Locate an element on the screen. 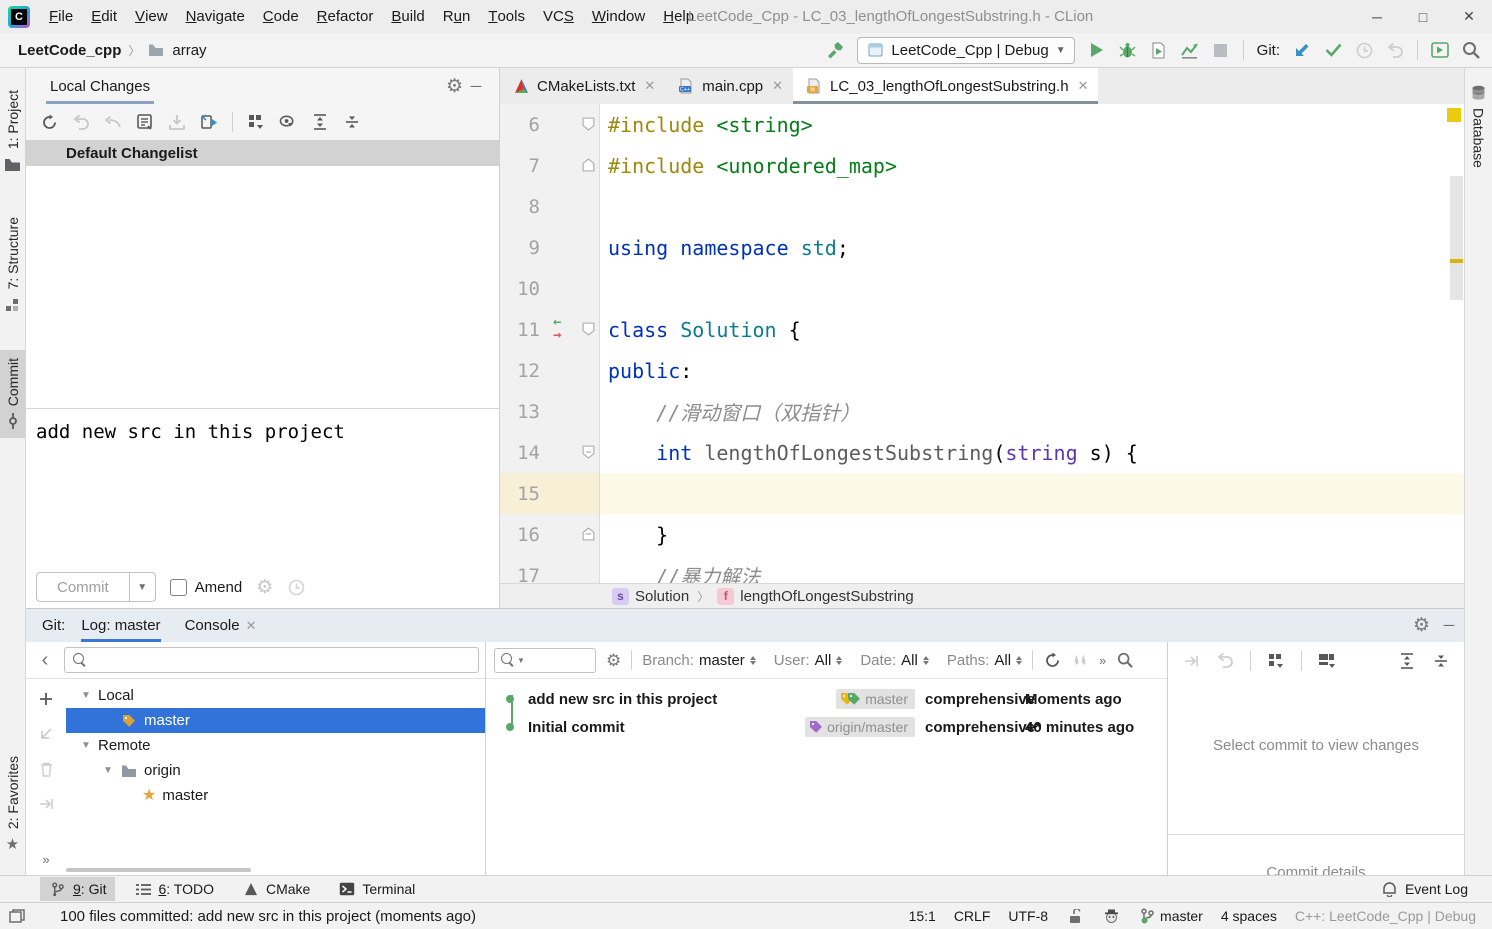 The width and height of the screenshot is (1492, 929). ref-badge: master is located at coordinates (875, 699).